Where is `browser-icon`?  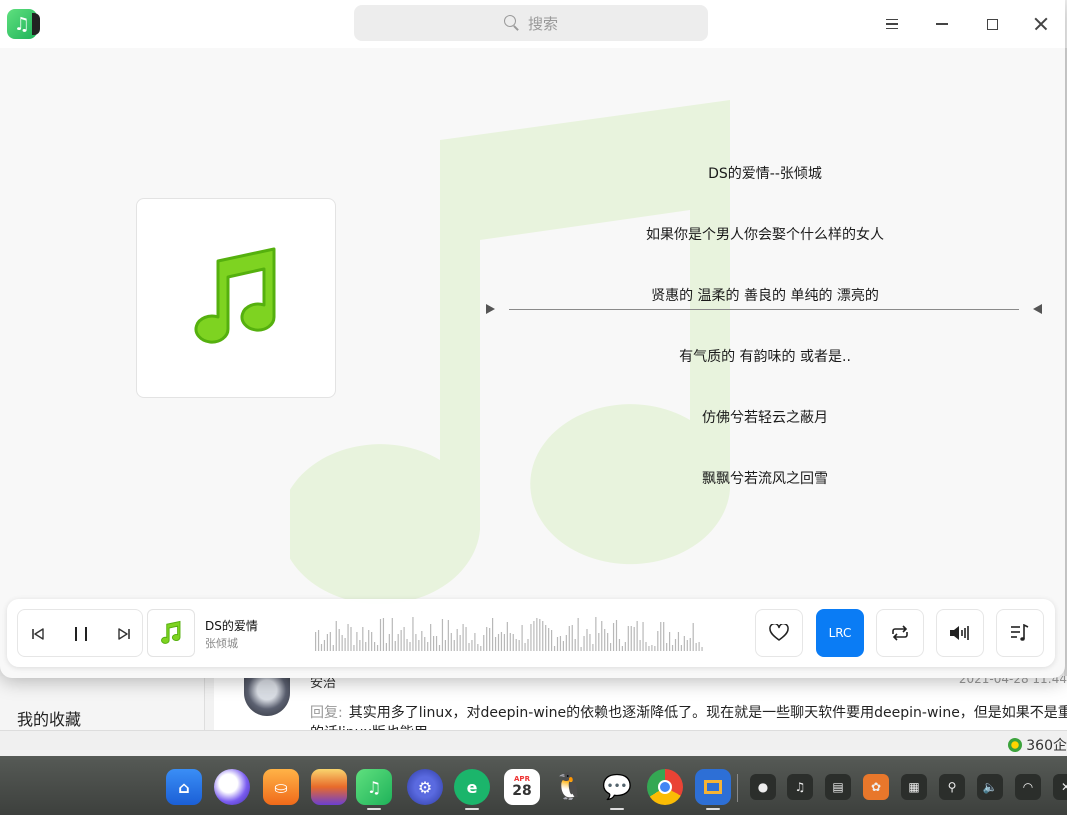 browser-icon is located at coordinates (232, 787).